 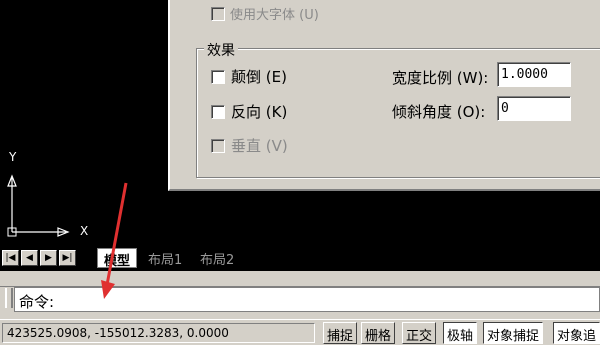 I want to click on vertical-option: 垂直 (V), so click(x=249, y=145).